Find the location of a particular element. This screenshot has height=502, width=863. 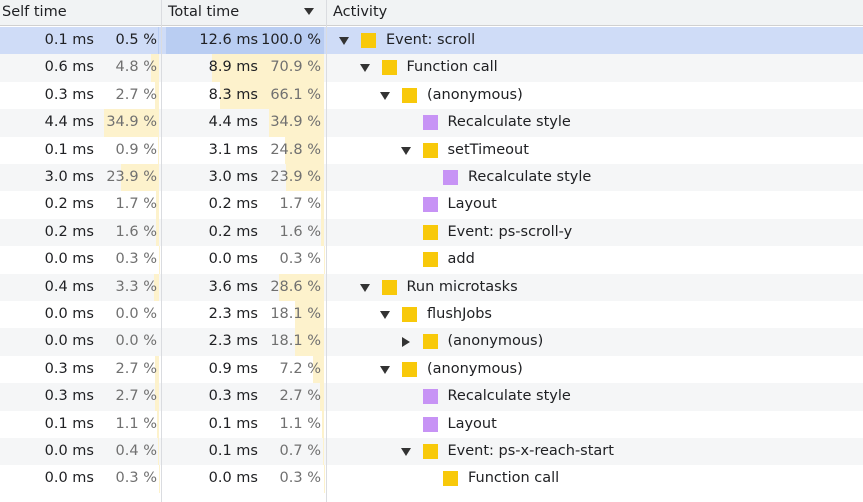

total-time-percent: 1.7 % is located at coordinates (300, 204).